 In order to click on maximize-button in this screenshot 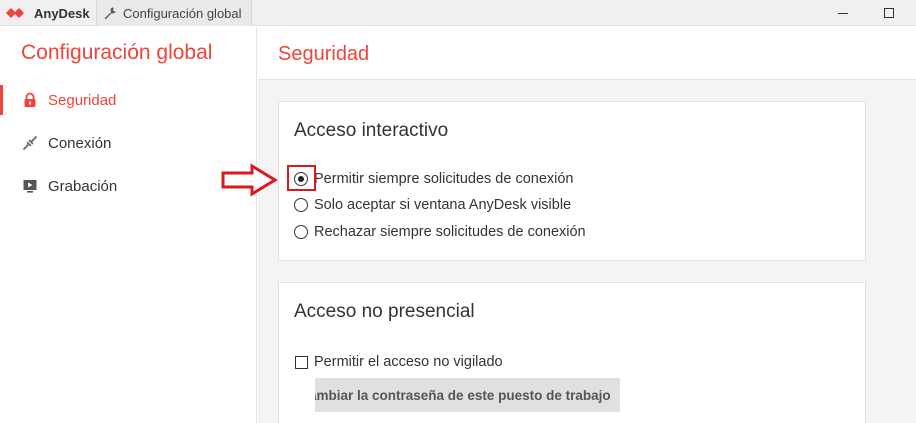, I will do `click(889, 13)`.